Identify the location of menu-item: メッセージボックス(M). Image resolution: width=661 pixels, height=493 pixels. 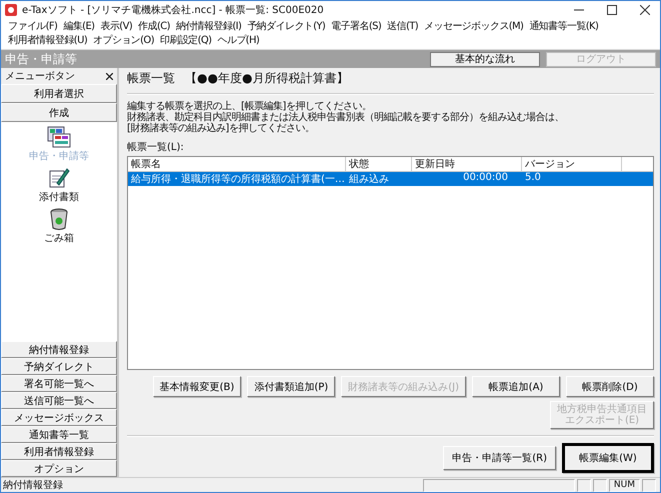
(473, 27).